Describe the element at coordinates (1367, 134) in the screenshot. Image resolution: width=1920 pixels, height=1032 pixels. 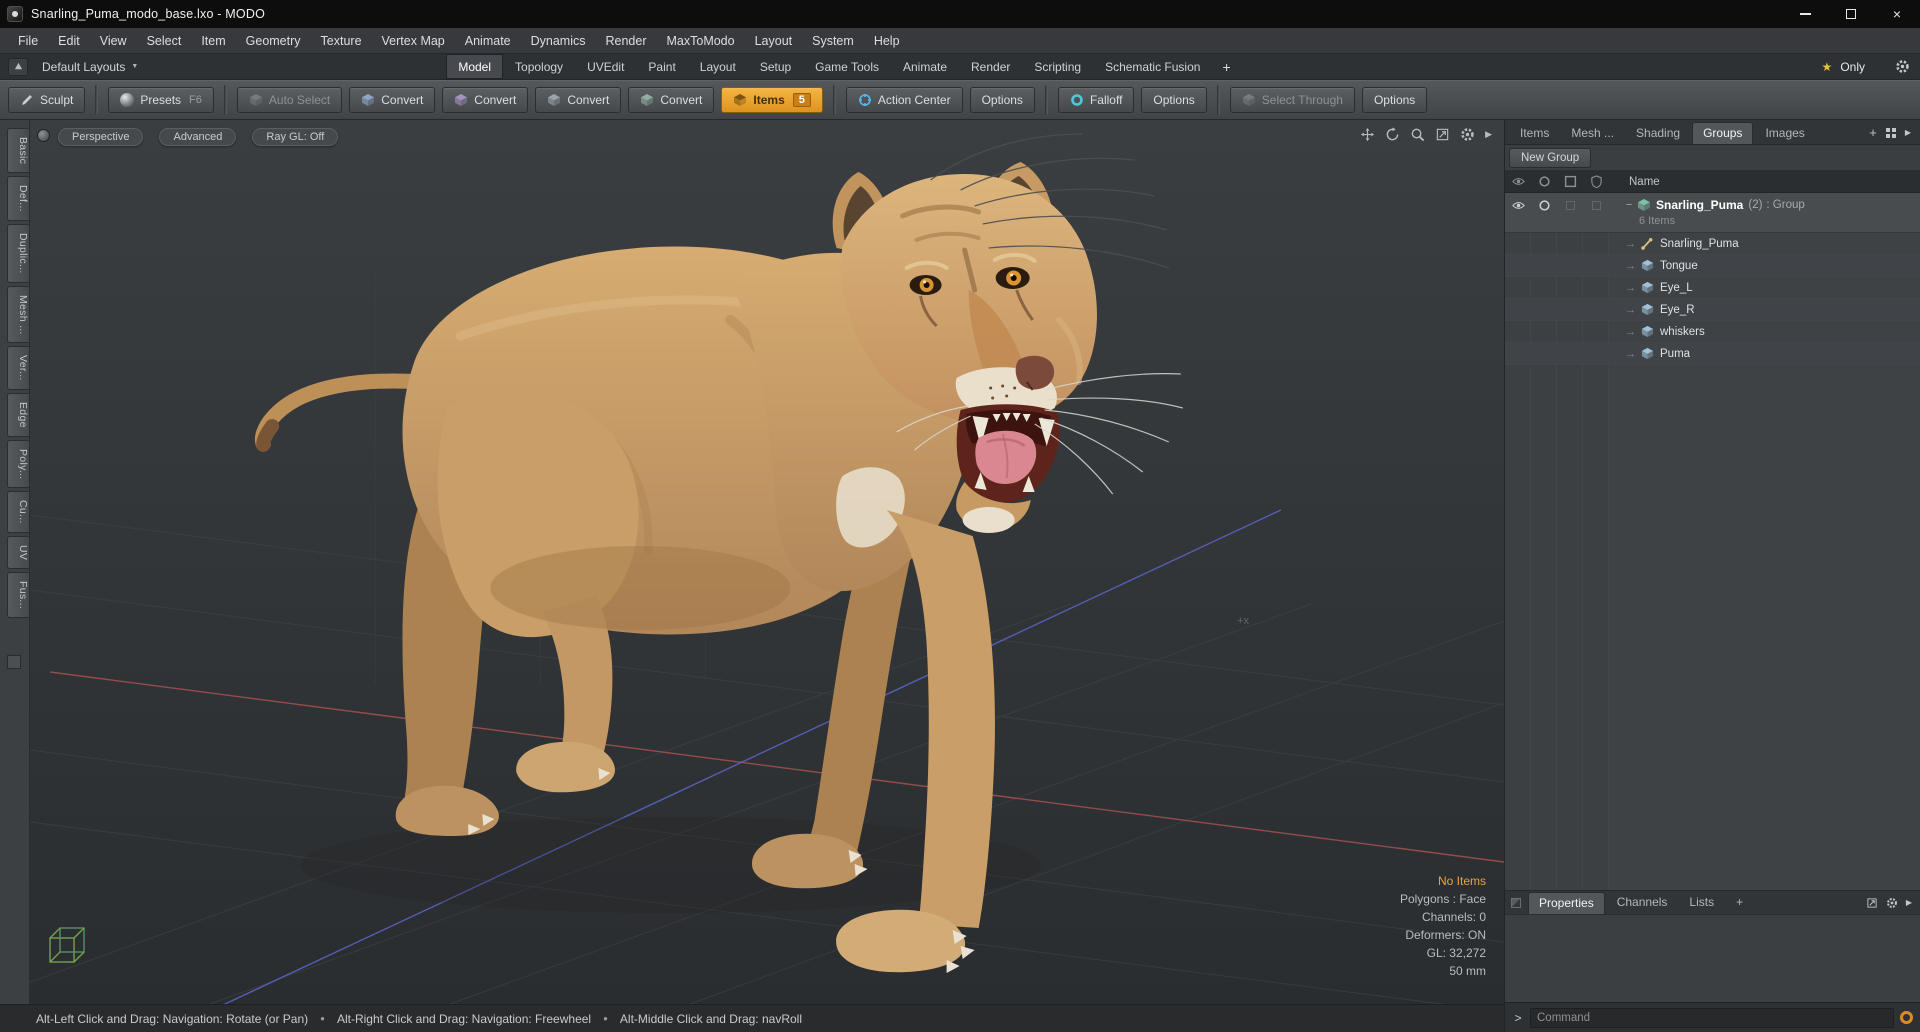
I see `pan-icon` at that location.